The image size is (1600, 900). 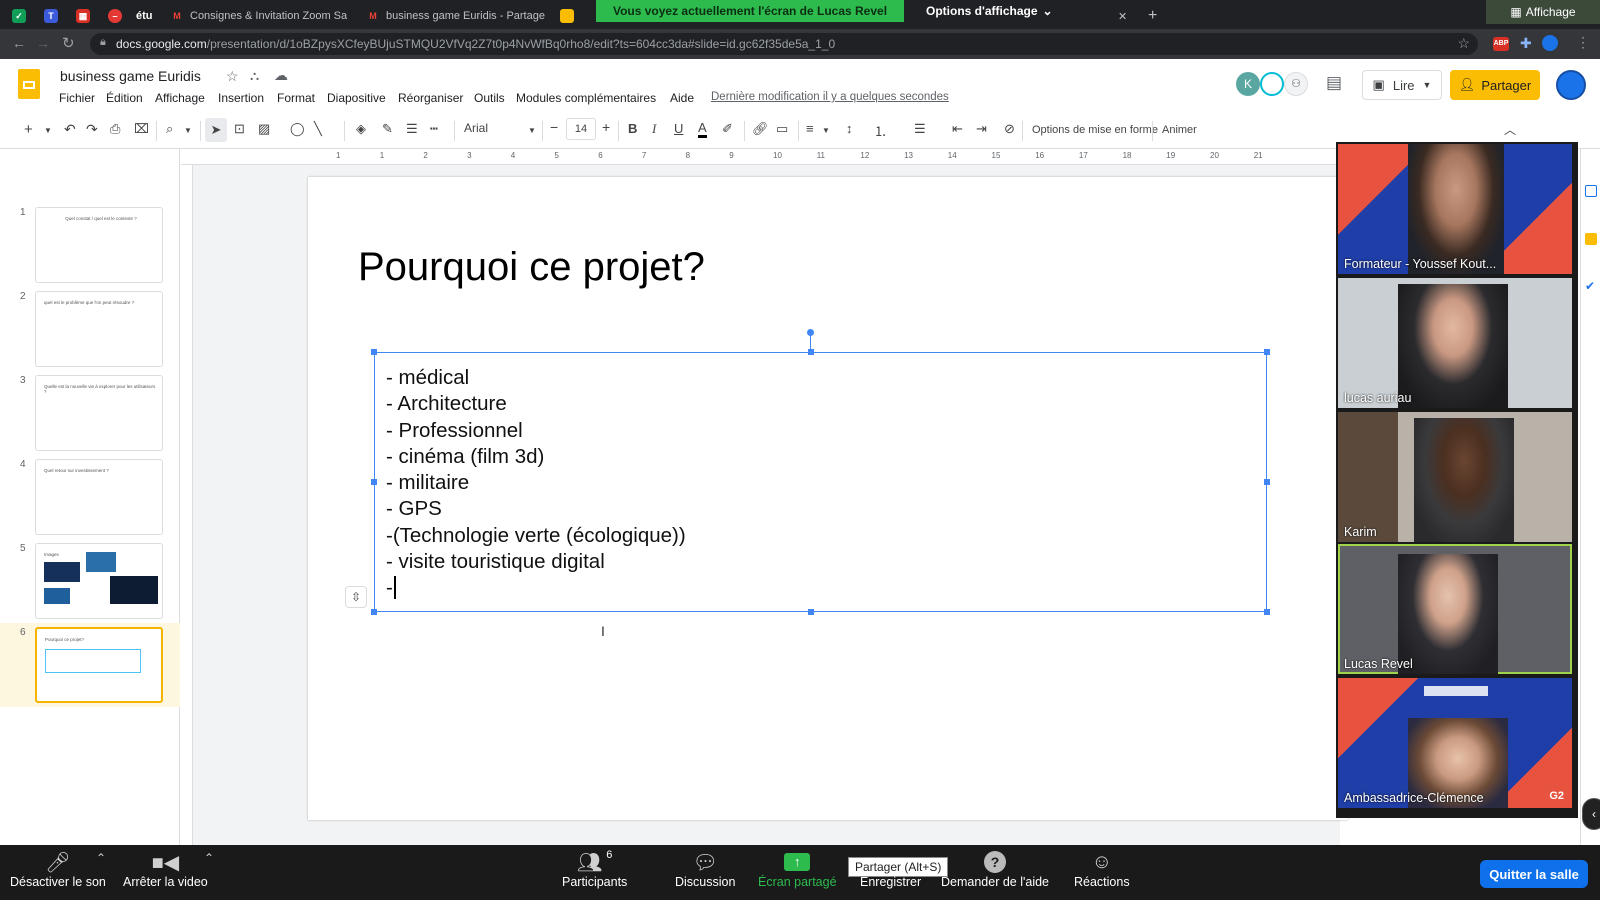 What do you see at coordinates (536, 509) in the screenshot?
I see `bullet-item: - GPS` at bounding box center [536, 509].